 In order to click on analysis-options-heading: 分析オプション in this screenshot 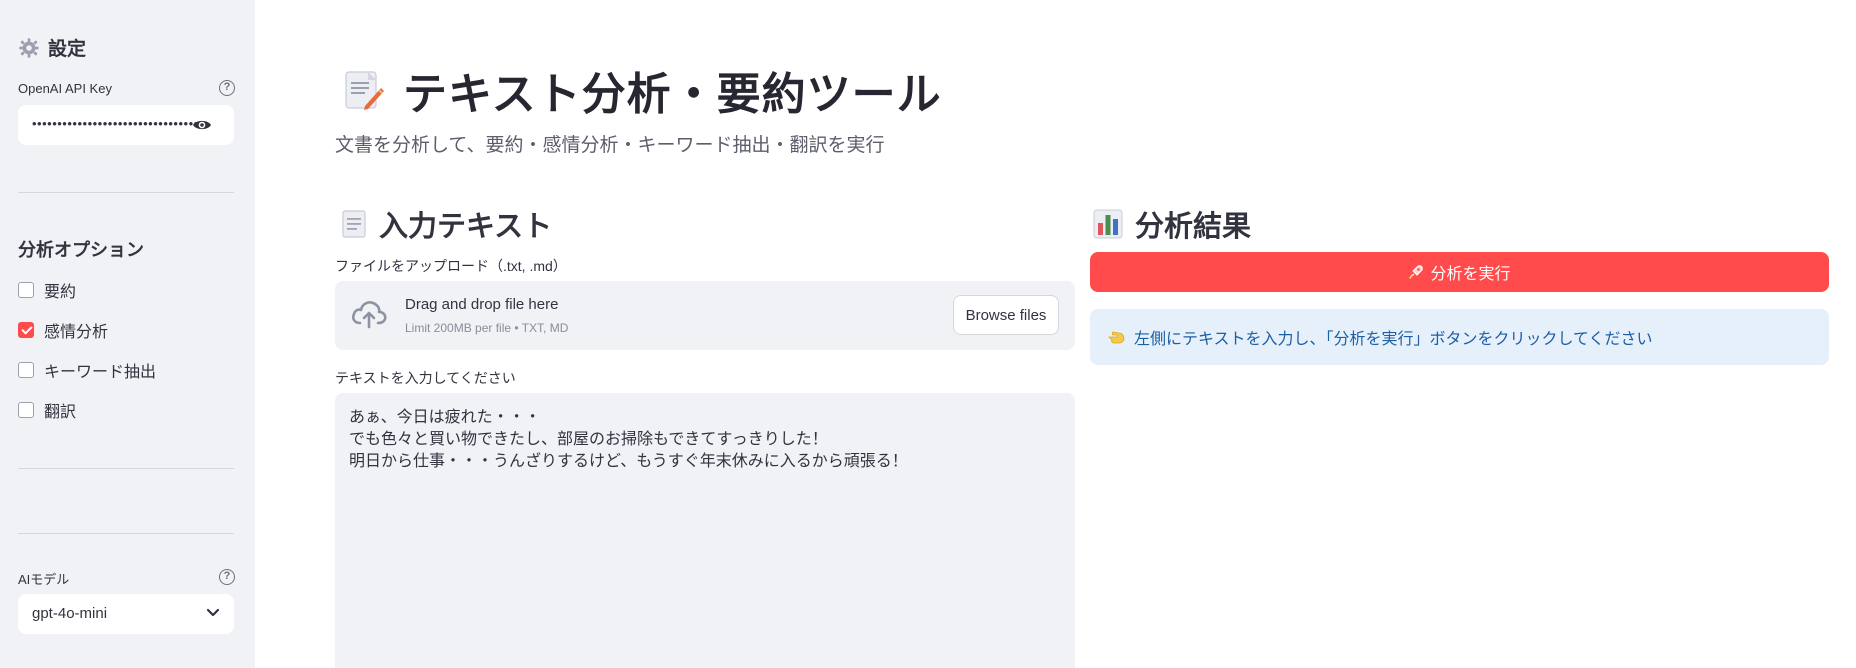, I will do `click(81, 250)`.